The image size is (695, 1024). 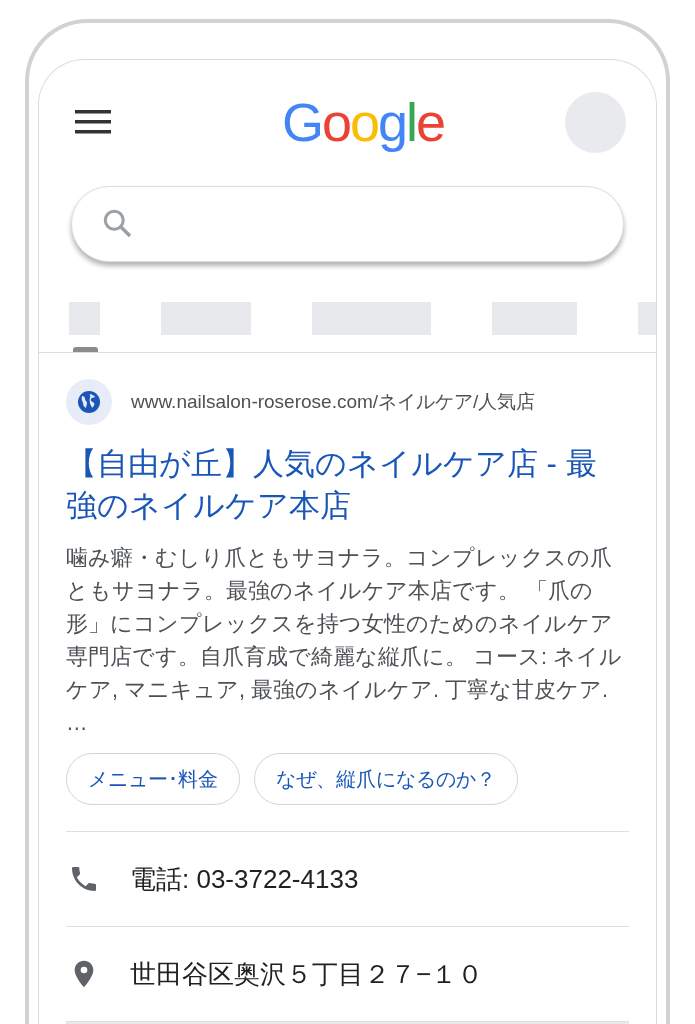 I want to click on detail-text: 世田谷区奥沢５丁目２７−１０, so click(x=307, y=974).